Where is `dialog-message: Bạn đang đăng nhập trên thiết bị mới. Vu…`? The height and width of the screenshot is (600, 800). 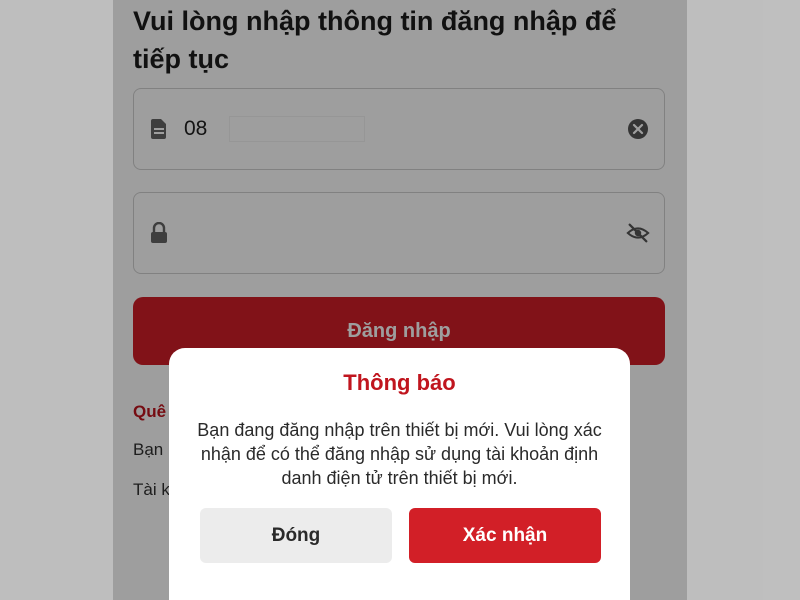 dialog-message: Bạn đang đăng nhập trên thiết bị mới. Vu… is located at coordinates (399, 454).